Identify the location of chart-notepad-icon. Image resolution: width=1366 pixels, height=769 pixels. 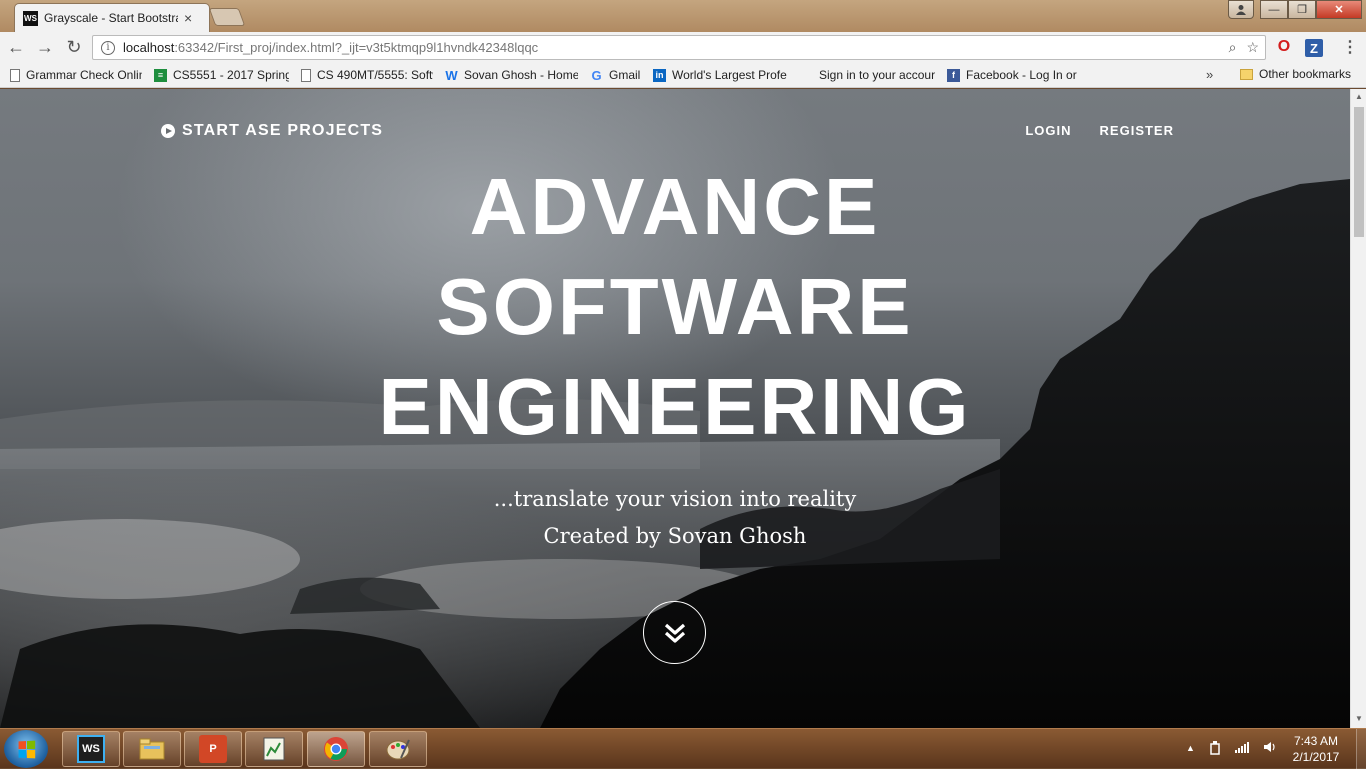
(274, 749).